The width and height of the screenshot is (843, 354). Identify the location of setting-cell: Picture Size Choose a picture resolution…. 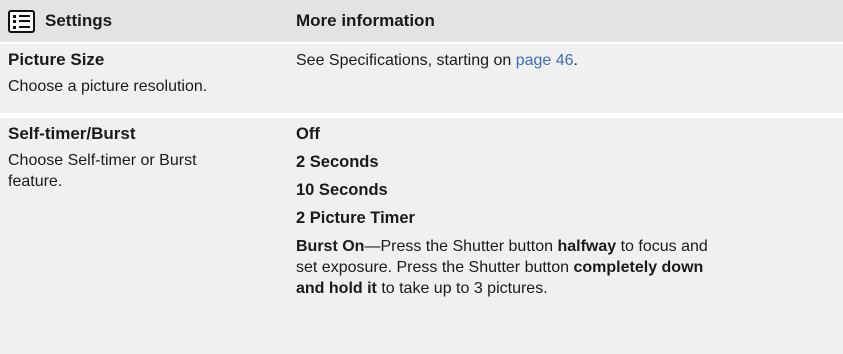
(144, 78).